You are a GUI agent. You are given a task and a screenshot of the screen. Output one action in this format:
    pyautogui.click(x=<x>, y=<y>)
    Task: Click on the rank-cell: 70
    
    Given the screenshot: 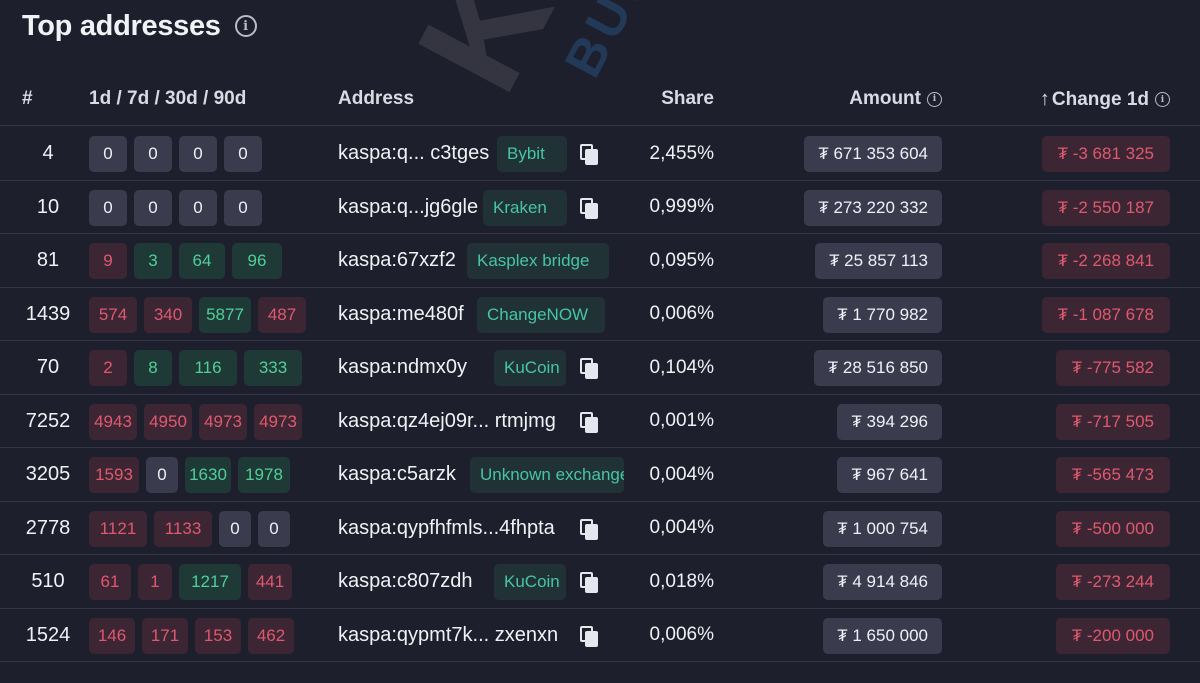 What is the action you would take?
    pyautogui.click(x=48, y=367)
    